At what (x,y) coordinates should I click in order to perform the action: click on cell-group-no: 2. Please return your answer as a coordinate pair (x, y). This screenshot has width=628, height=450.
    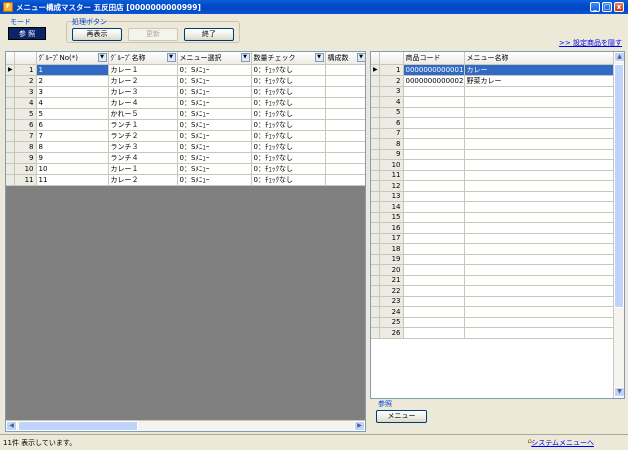
    Looking at the image, I should click on (72, 81).